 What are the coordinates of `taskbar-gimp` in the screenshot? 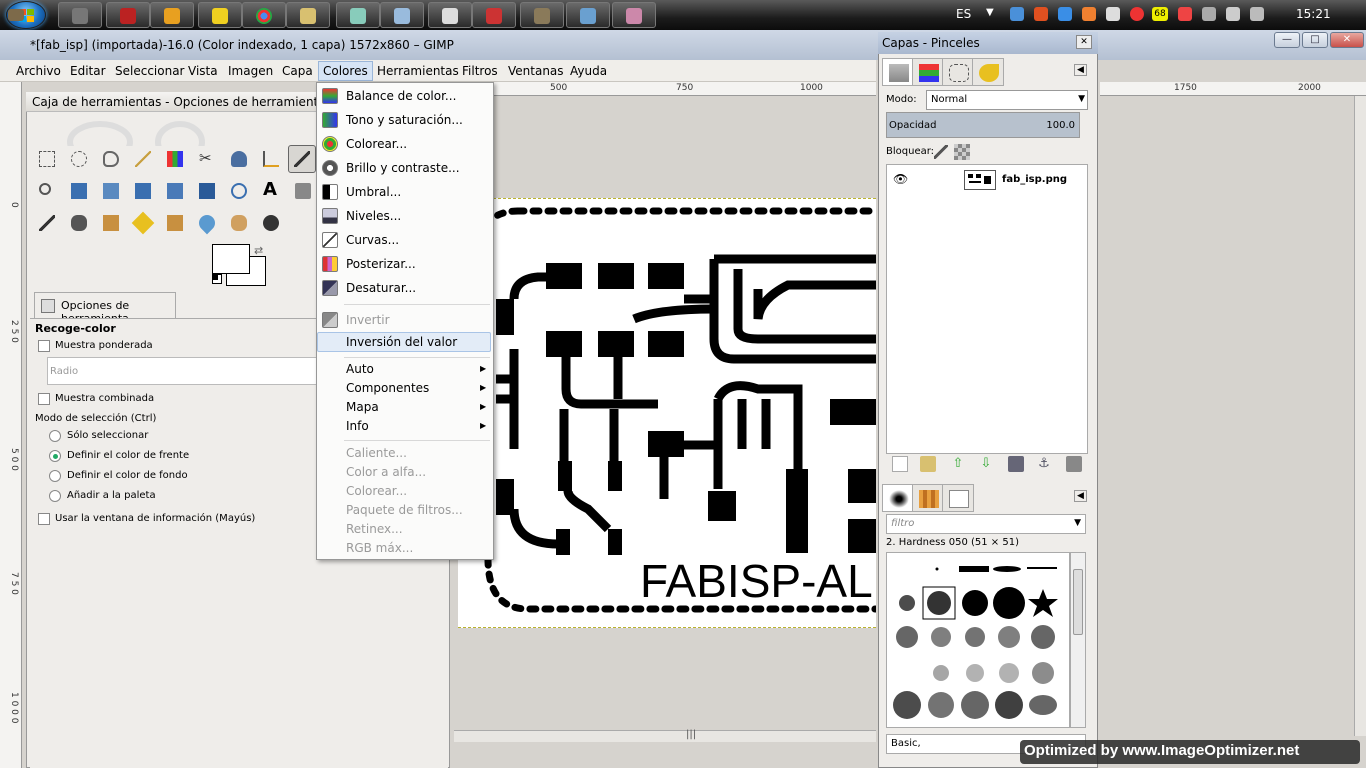 It's located at (542, 15).